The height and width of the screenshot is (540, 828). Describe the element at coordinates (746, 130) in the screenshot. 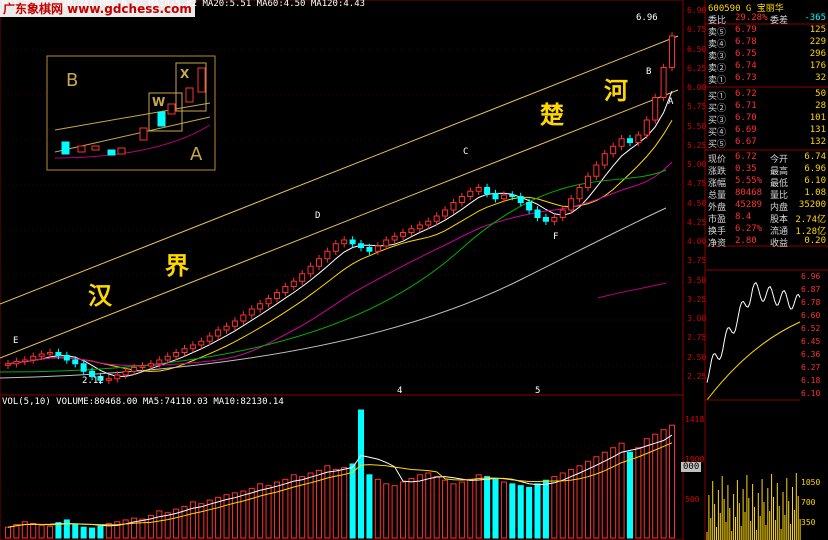

I see `quote-price: 6.69` at that location.